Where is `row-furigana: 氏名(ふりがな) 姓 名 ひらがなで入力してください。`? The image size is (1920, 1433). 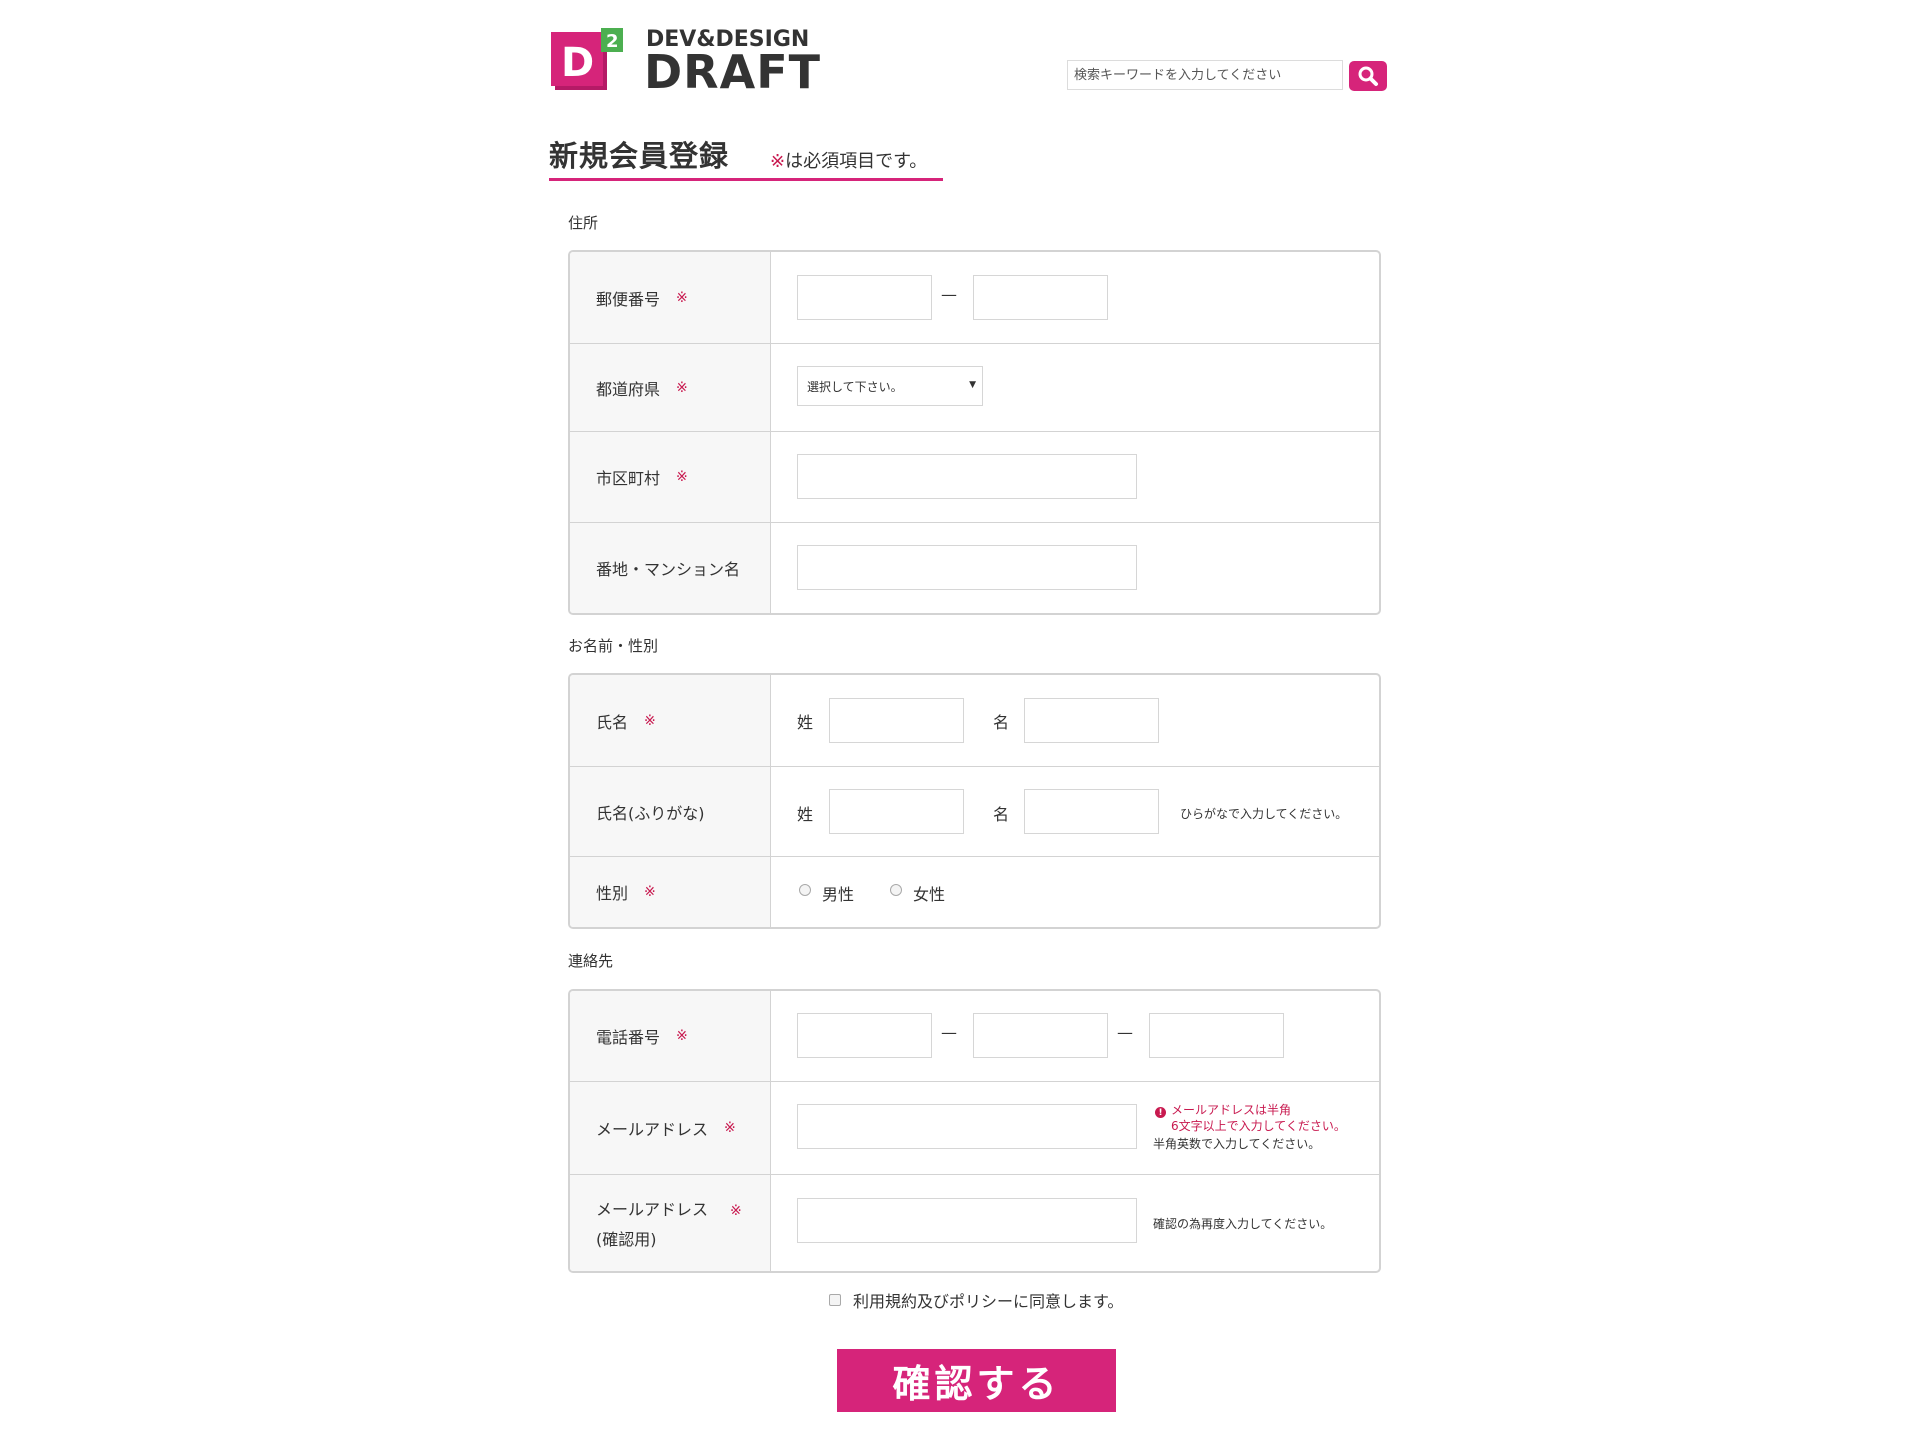 row-furigana: 氏名(ふりがな) 姓 名 ひらがなで入力してください。 is located at coordinates (974, 812).